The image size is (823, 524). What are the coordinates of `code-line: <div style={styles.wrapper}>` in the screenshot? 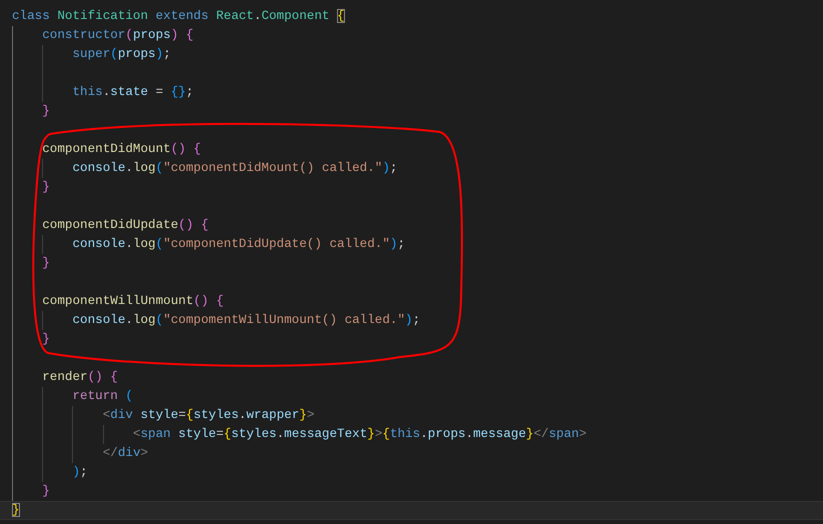 It's located at (208, 415).